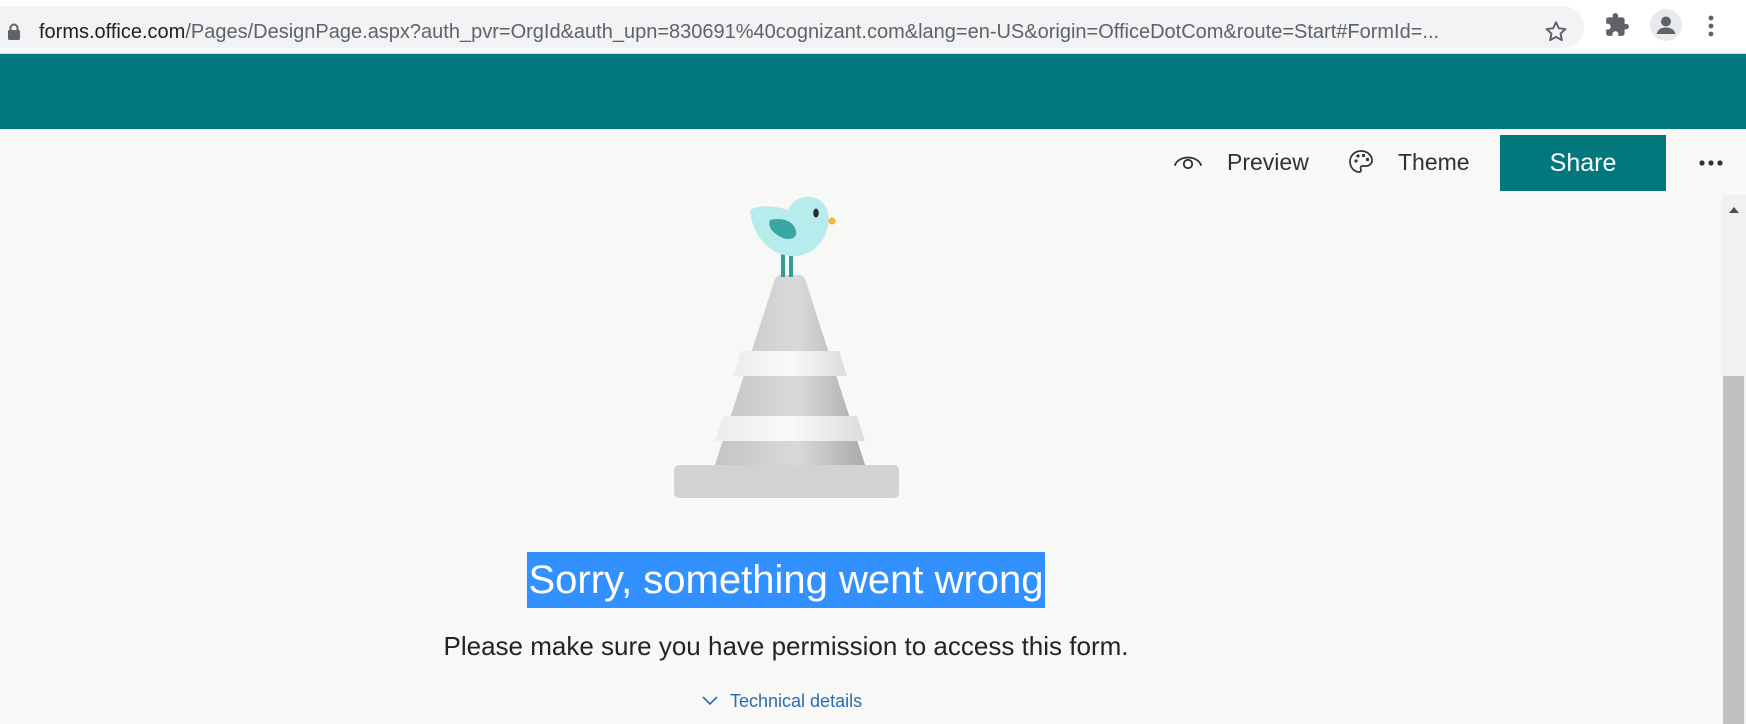 The height and width of the screenshot is (724, 1746). What do you see at coordinates (1556, 32) in the screenshot?
I see `star-icon` at bounding box center [1556, 32].